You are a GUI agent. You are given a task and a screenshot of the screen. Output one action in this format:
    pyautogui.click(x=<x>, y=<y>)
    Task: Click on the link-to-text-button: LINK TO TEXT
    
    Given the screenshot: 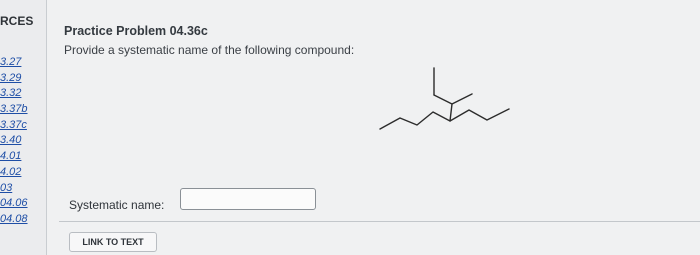 What is the action you would take?
    pyautogui.click(x=113, y=242)
    